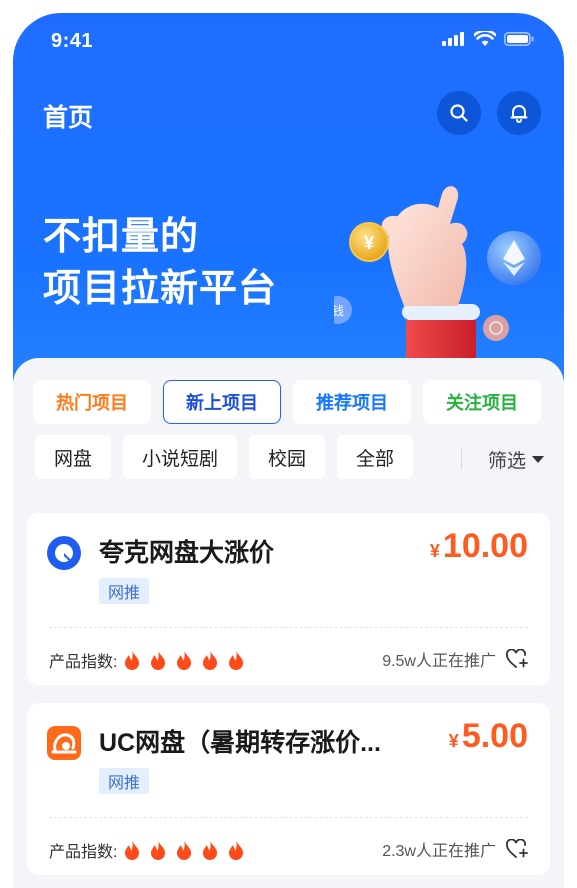 The image size is (577, 888). Describe the element at coordinates (222, 402) in the screenshot. I see `tab-new-projects: 新上项目` at that location.